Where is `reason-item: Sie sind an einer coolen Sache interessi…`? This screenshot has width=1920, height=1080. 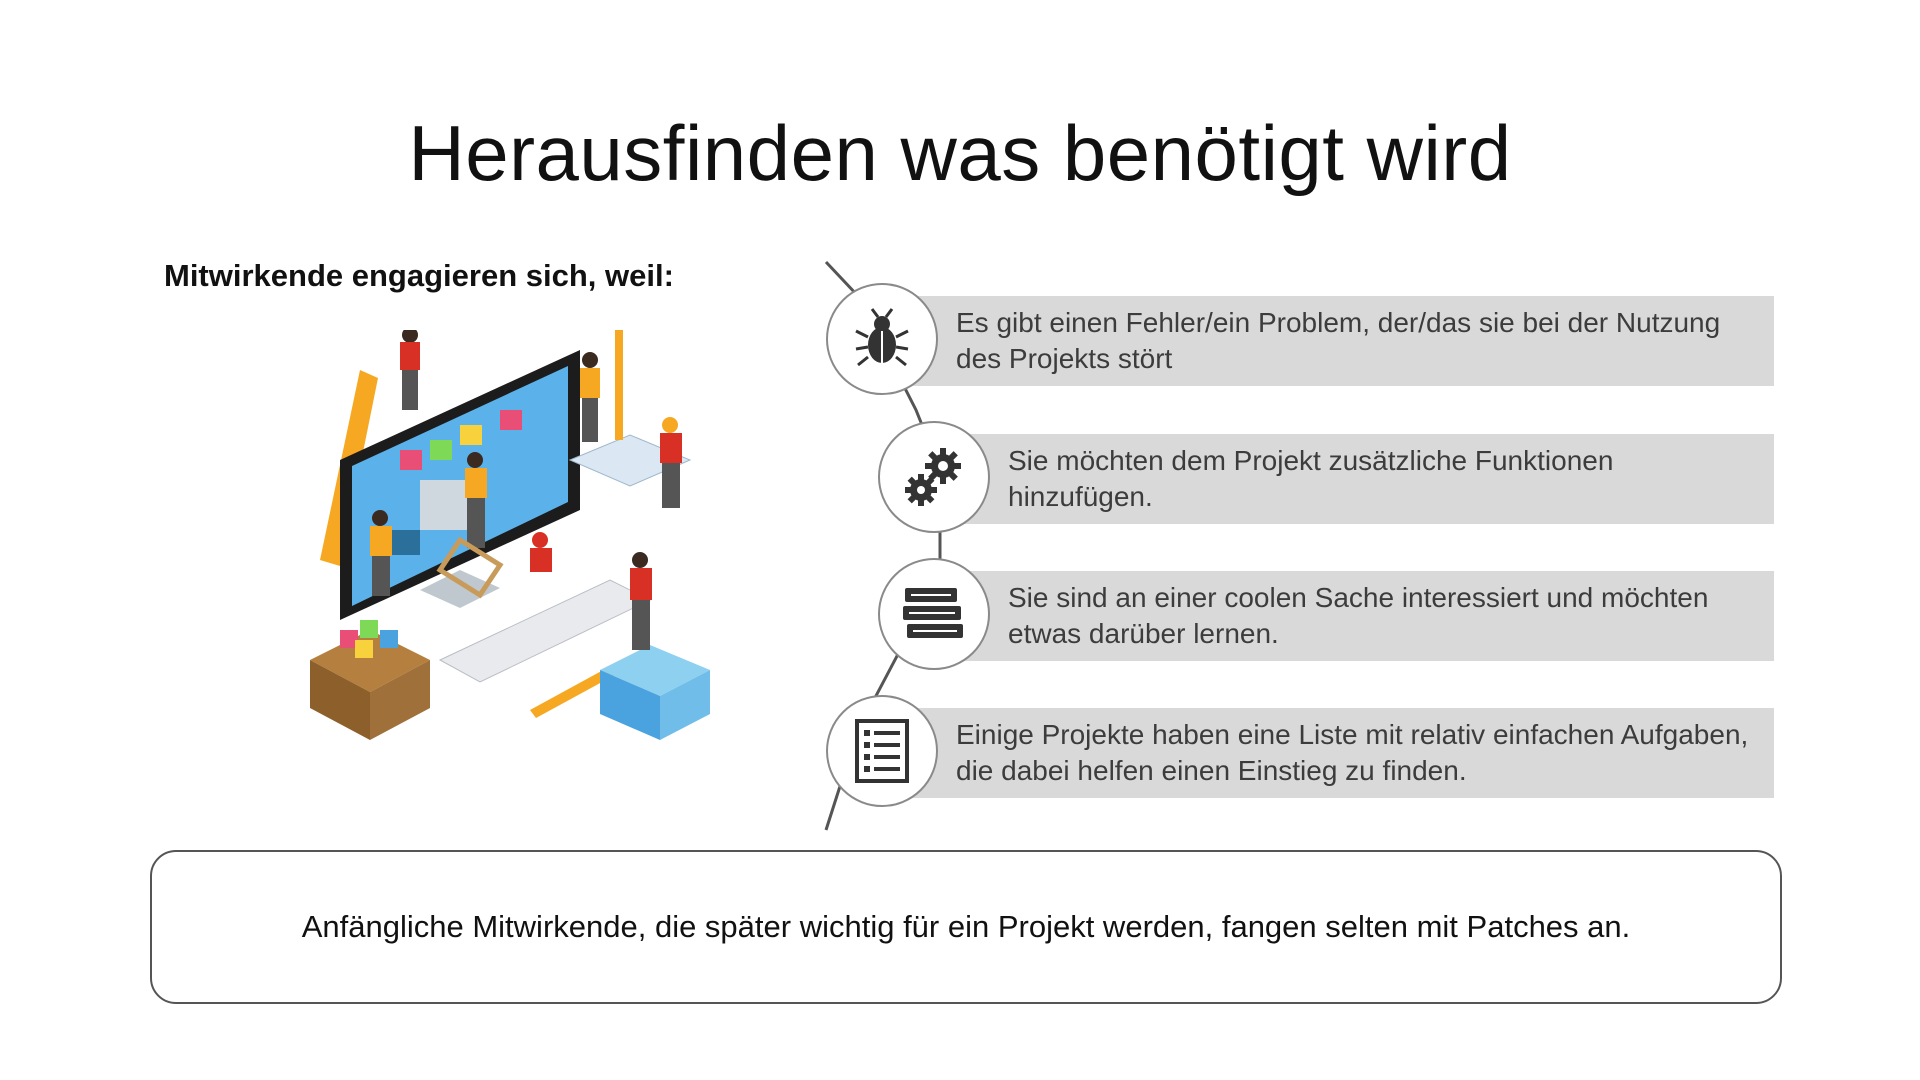 reason-item: Sie sind an einer coolen Sache interessi… is located at coordinates (1366, 616).